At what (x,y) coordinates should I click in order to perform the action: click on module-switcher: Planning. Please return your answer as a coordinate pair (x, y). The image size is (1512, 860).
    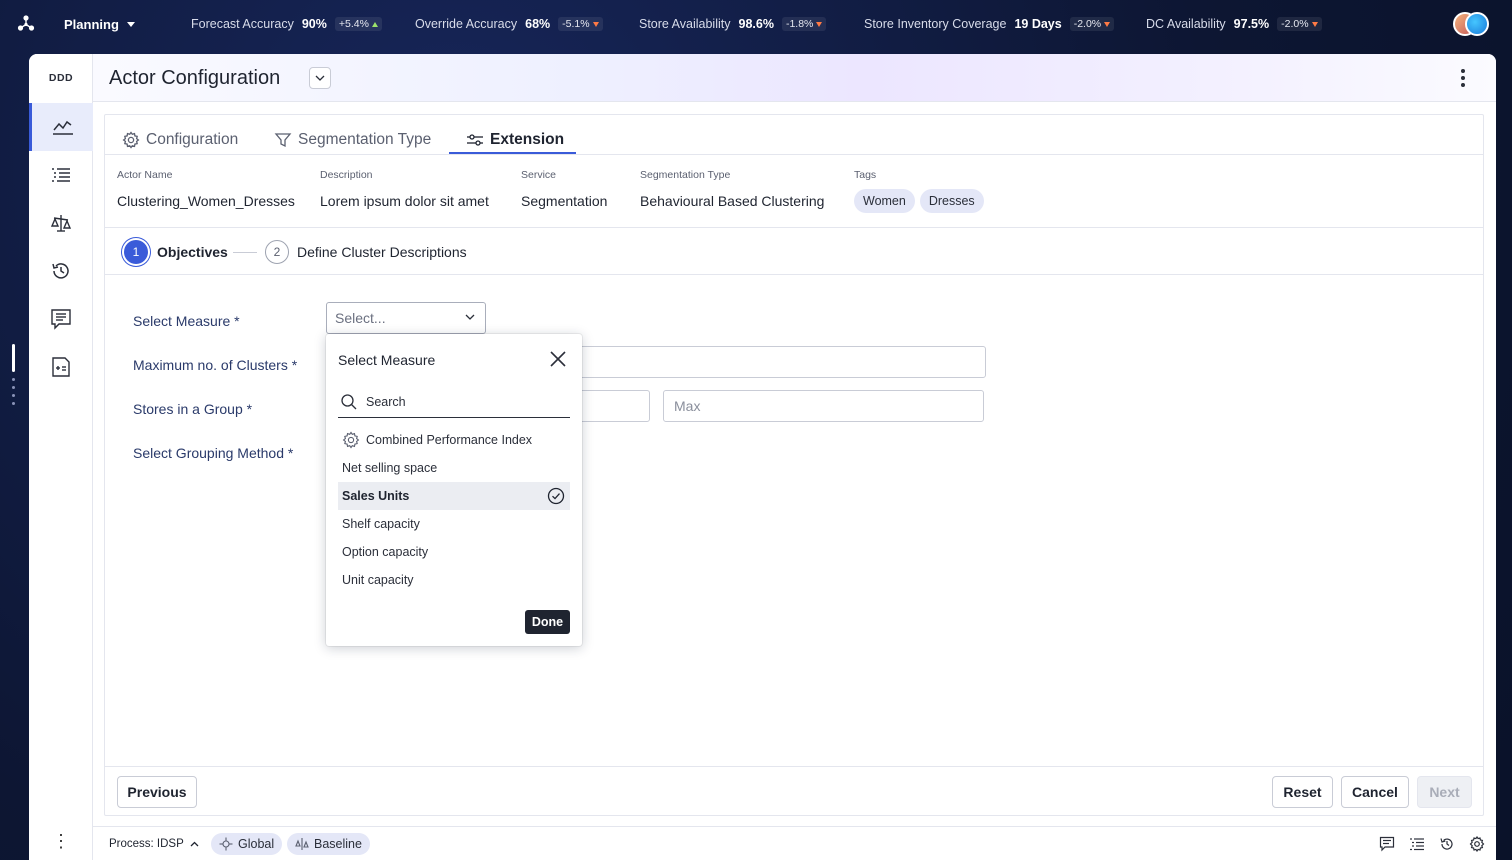
    Looking at the image, I should click on (99, 24).